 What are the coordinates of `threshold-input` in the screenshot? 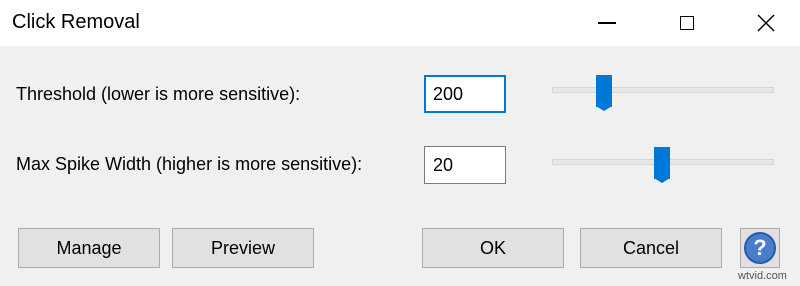 It's located at (465, 94).